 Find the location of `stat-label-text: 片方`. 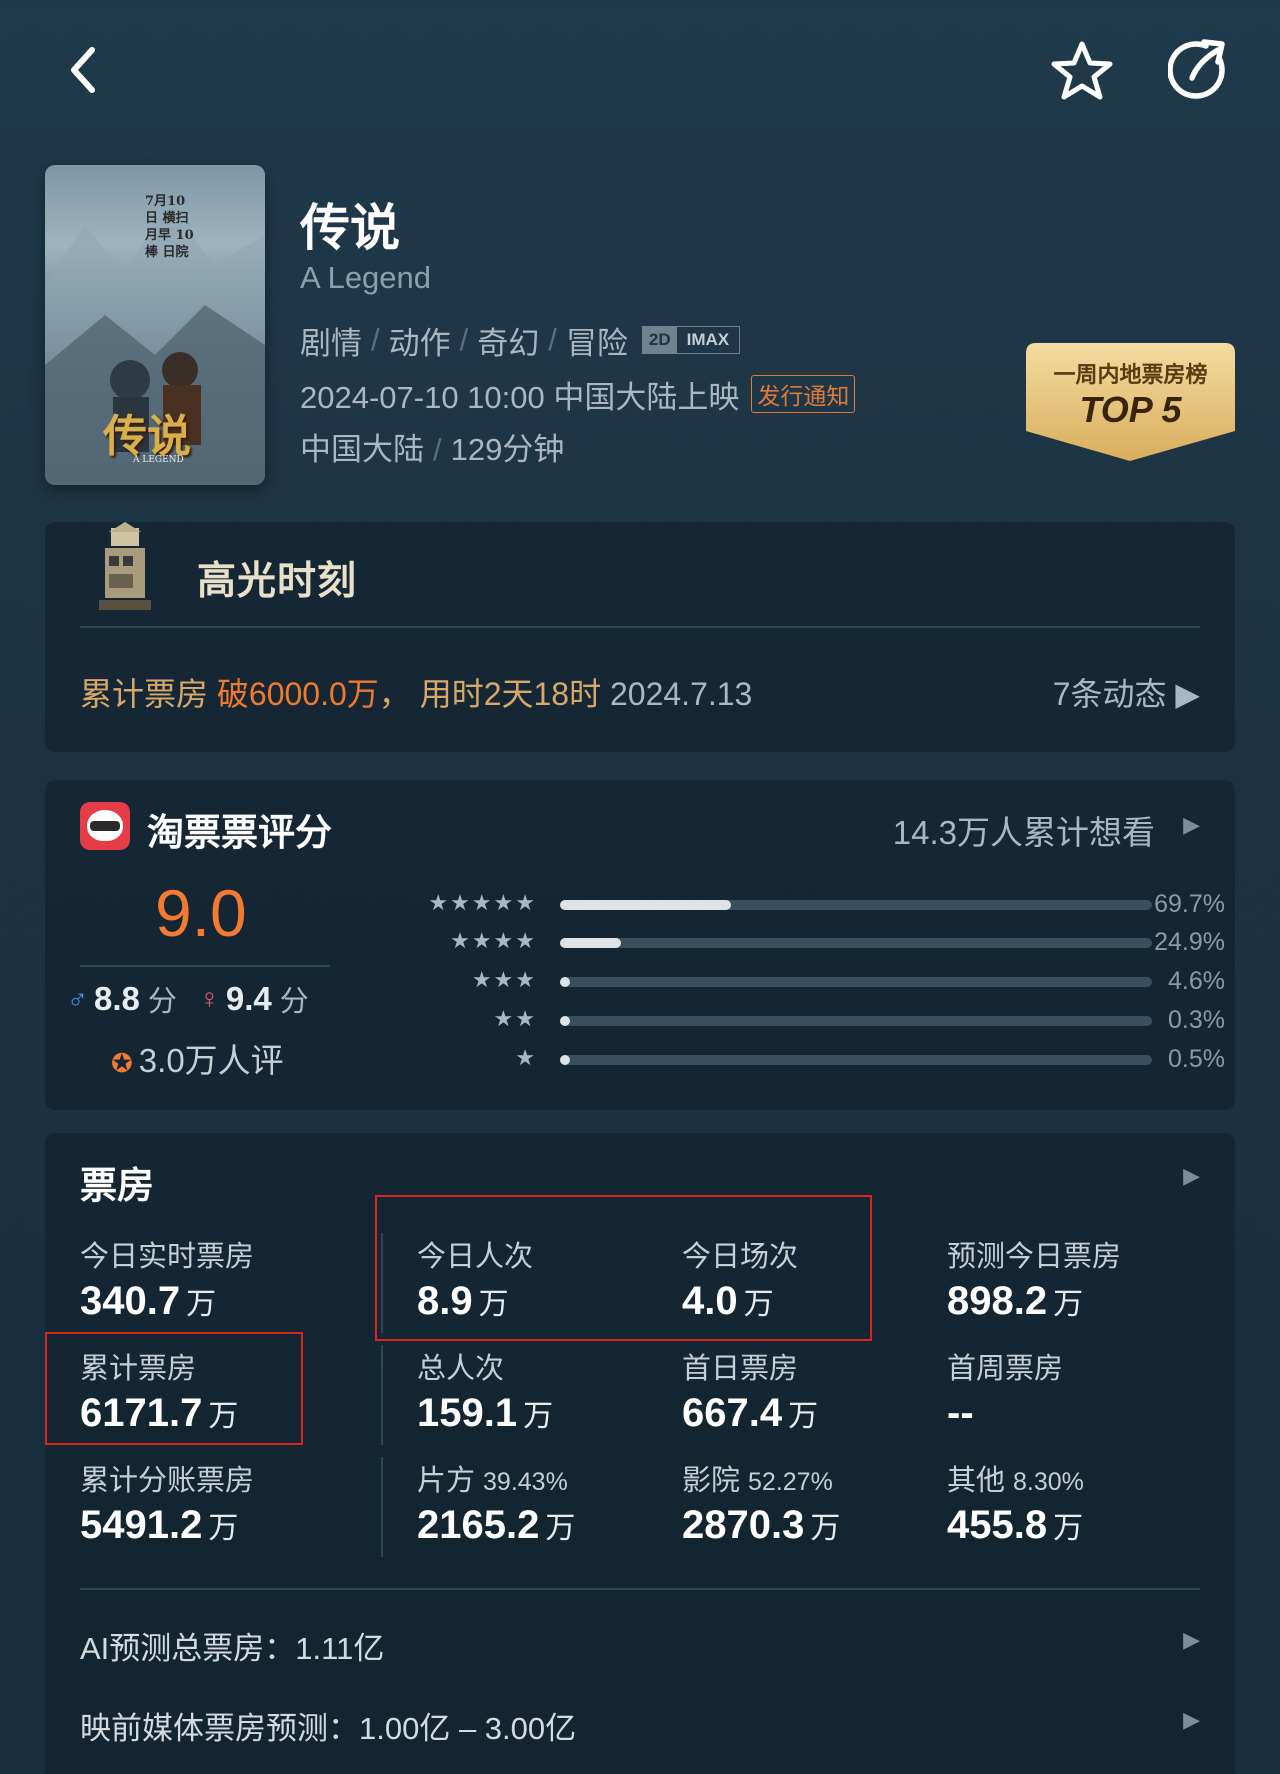

stat-label-text: 片方 is located at coordinates (446, 1481).